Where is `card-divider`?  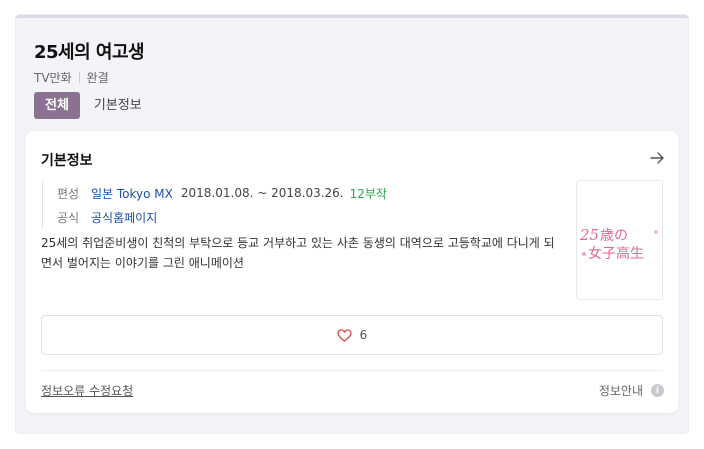 card-divider is located at coordinates (352, 370).